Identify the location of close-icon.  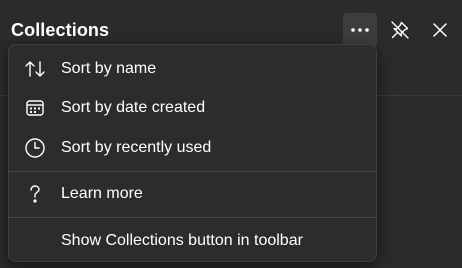
(440, 30).